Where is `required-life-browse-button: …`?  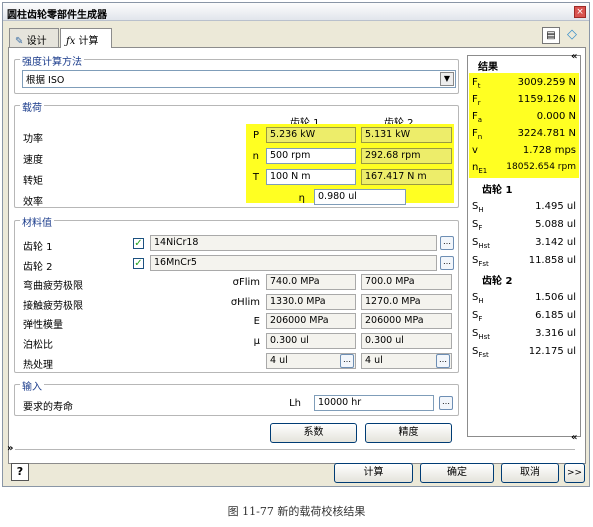
required-life-browse-button: … is located at coordinates (446, 403).